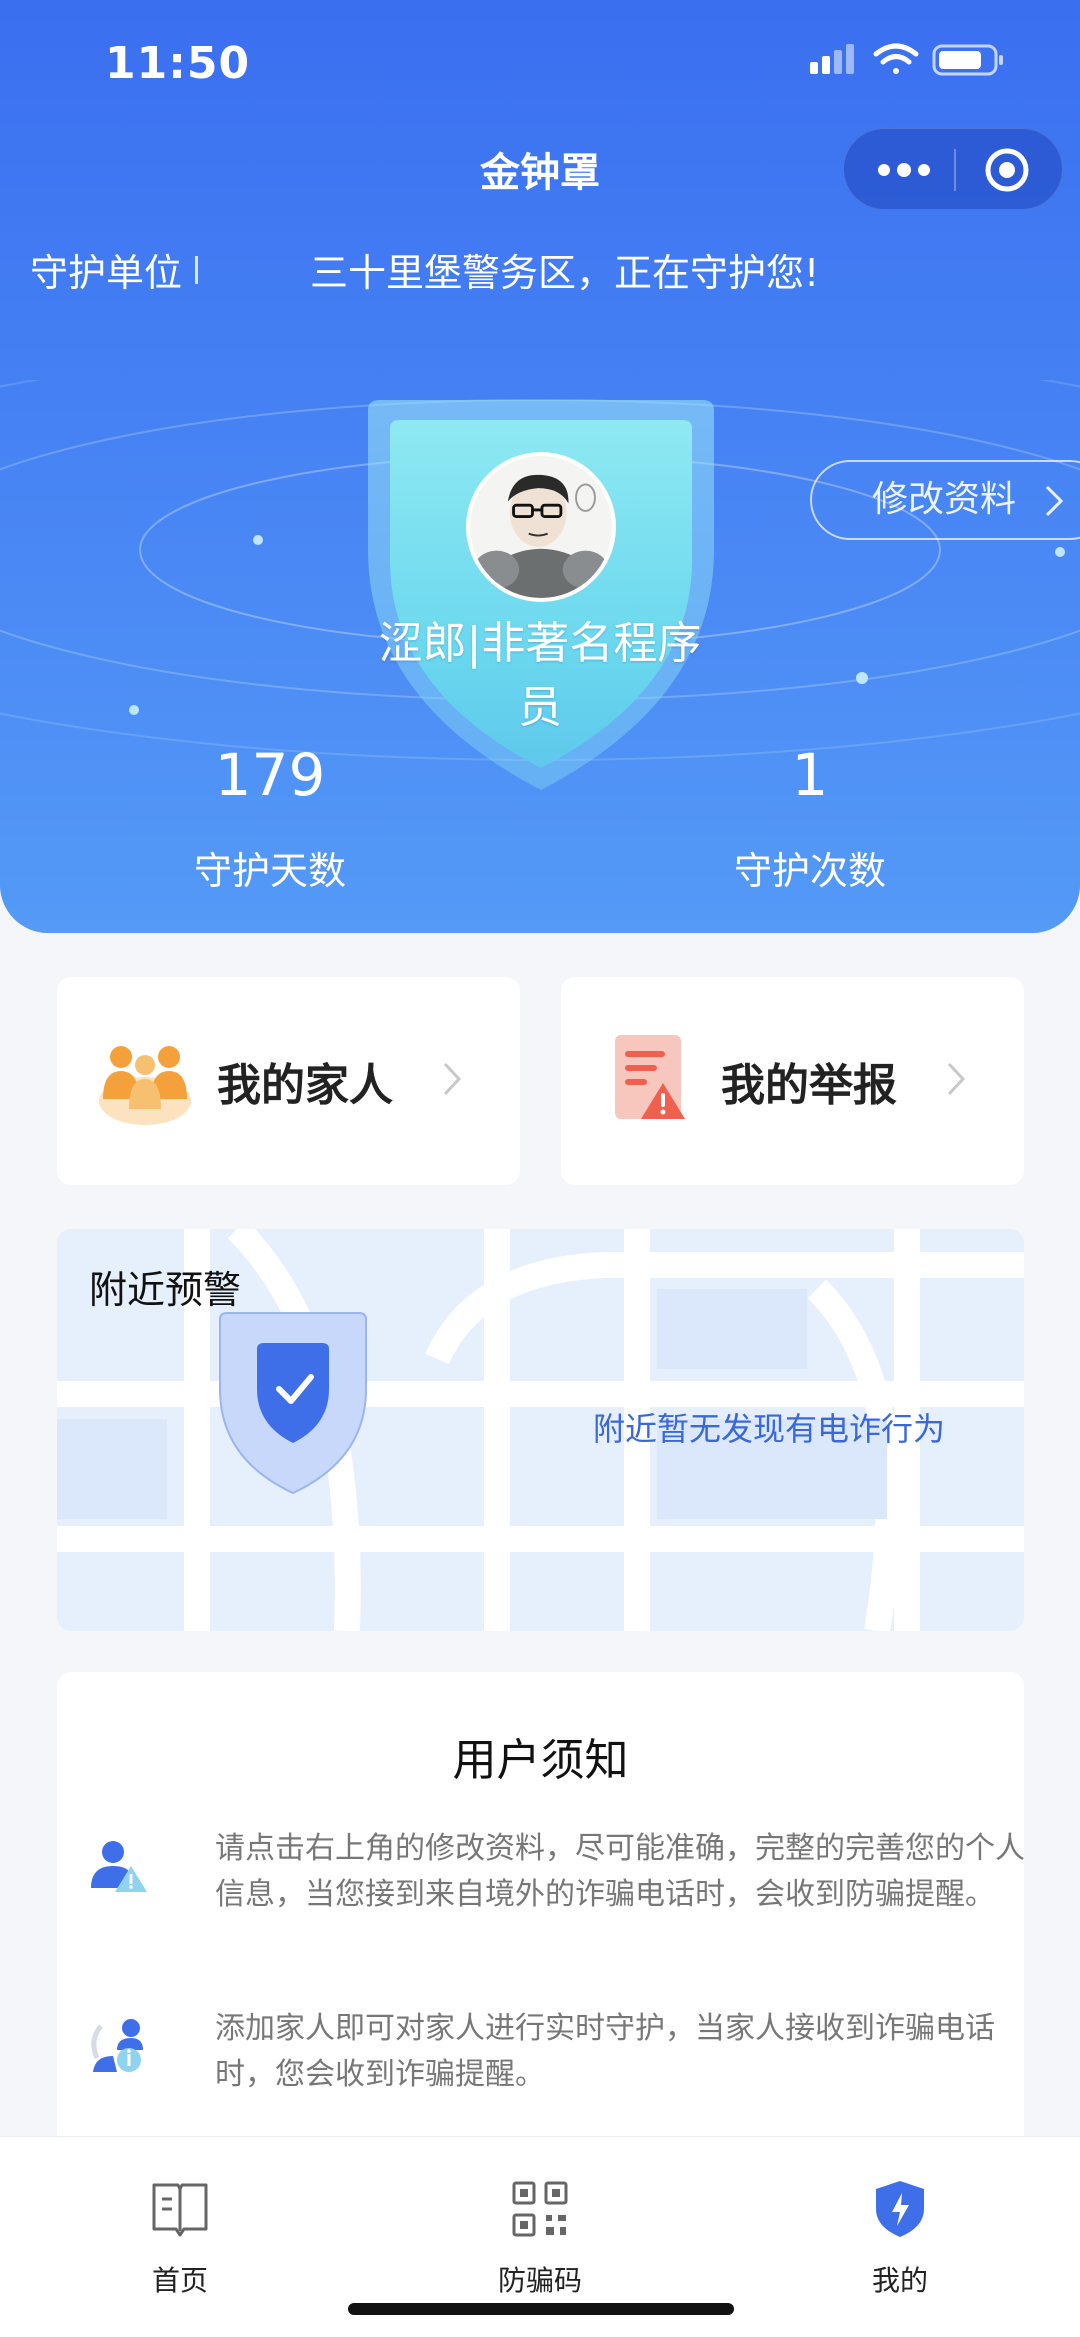 This screenshot has height=2337, width=1080. Describe the element at coordinates (269, 871) in the screenshot. I see `stat-guard-days-label: 守护天数` at that location.